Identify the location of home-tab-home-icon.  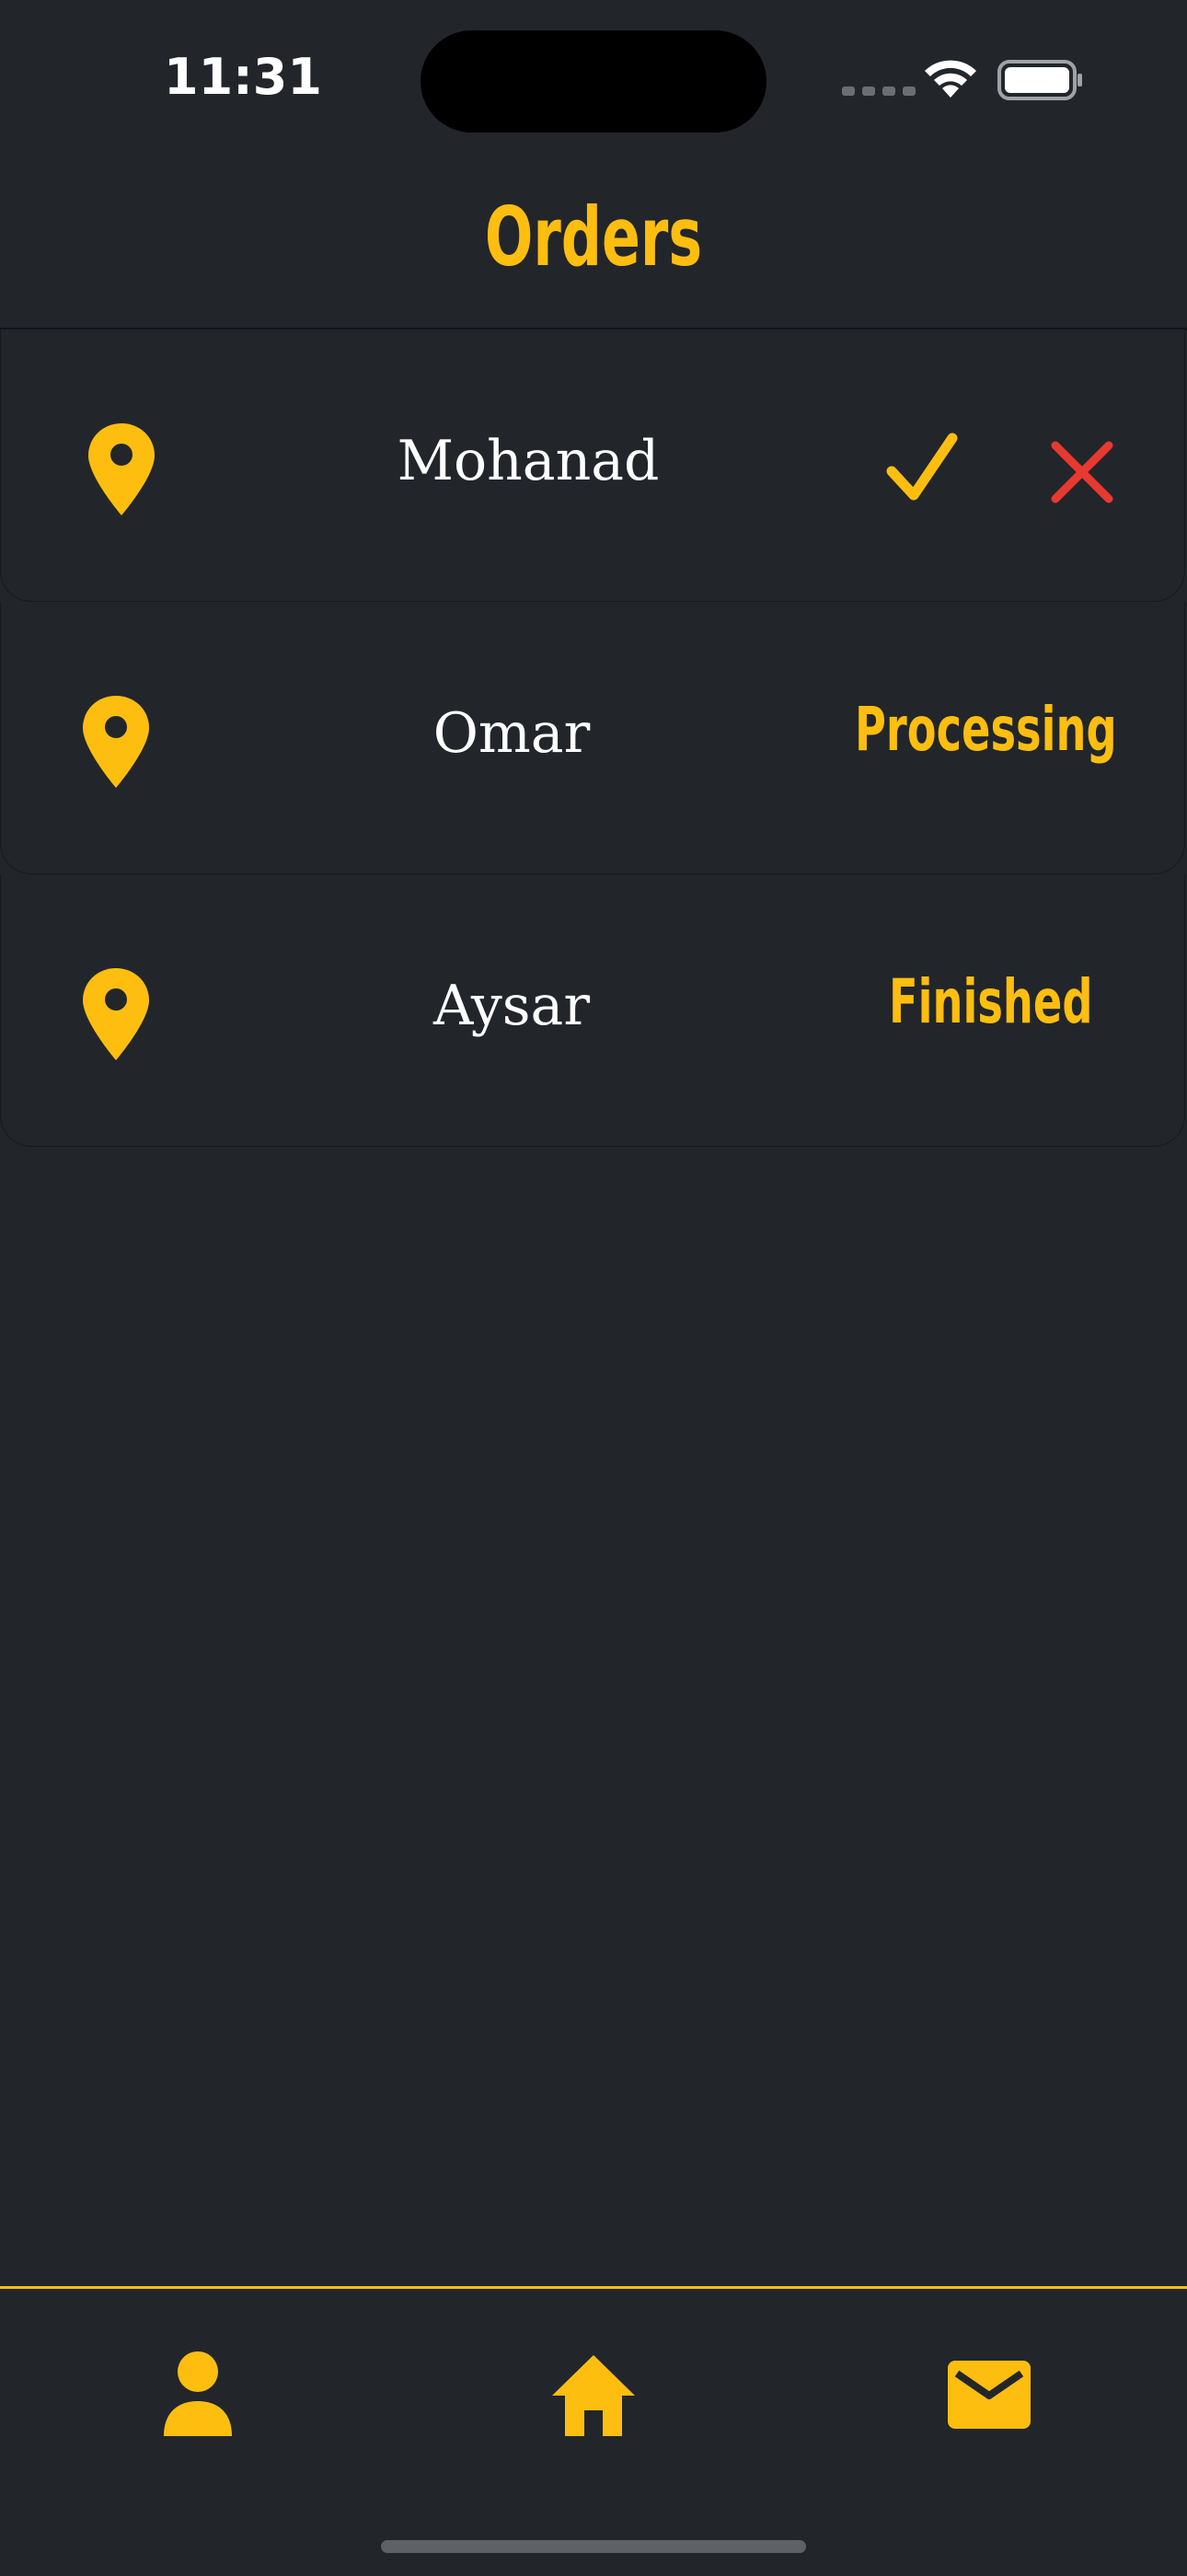
(593, 2394).